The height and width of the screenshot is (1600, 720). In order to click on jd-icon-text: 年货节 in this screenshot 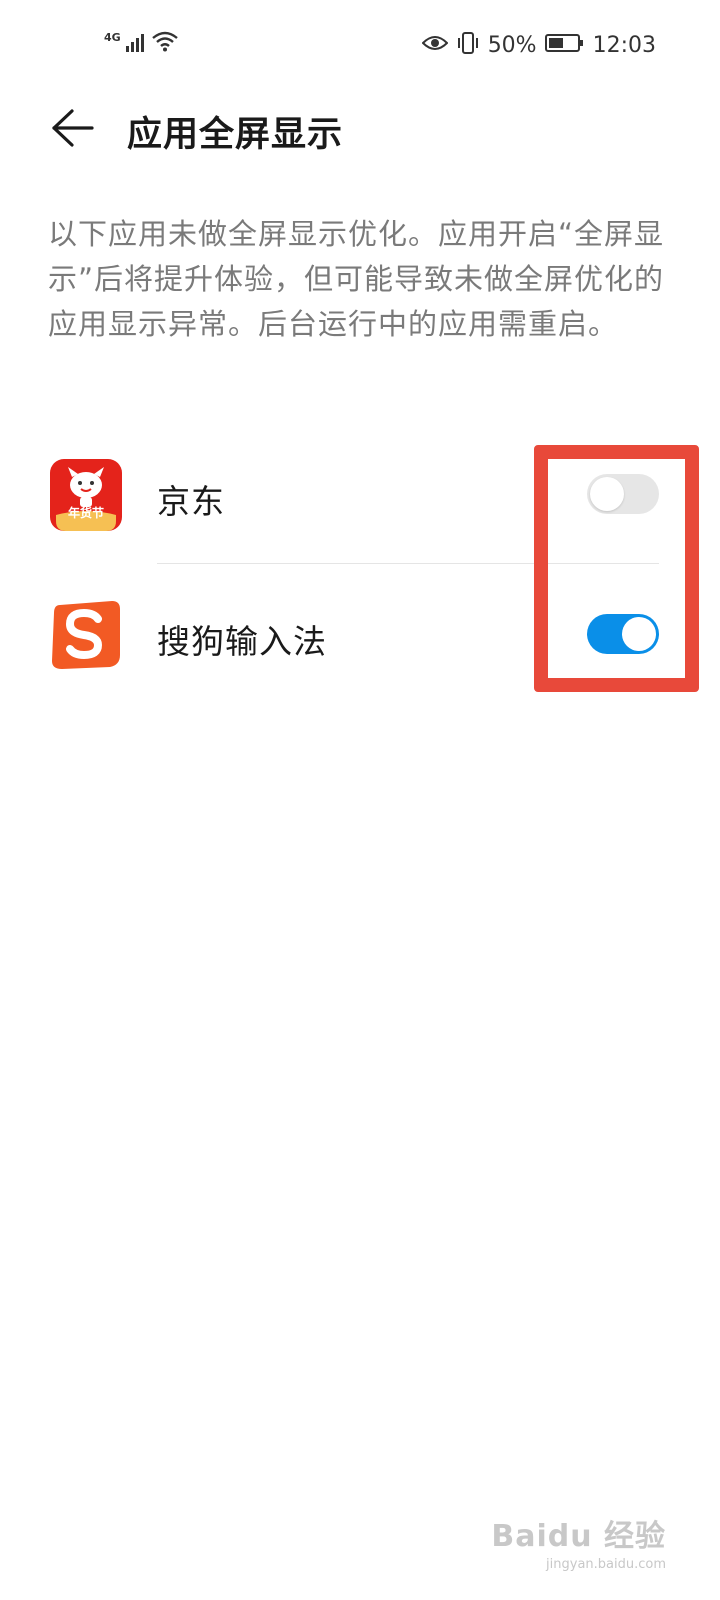, I will do `click(86, 512)`.